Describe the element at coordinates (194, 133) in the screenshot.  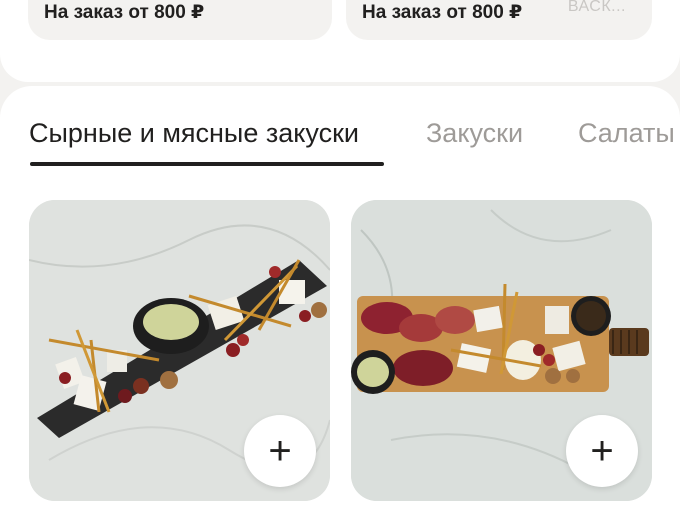
I see `tab-cheese-meat-snacks: Сырные и мясные закуски` at that location.